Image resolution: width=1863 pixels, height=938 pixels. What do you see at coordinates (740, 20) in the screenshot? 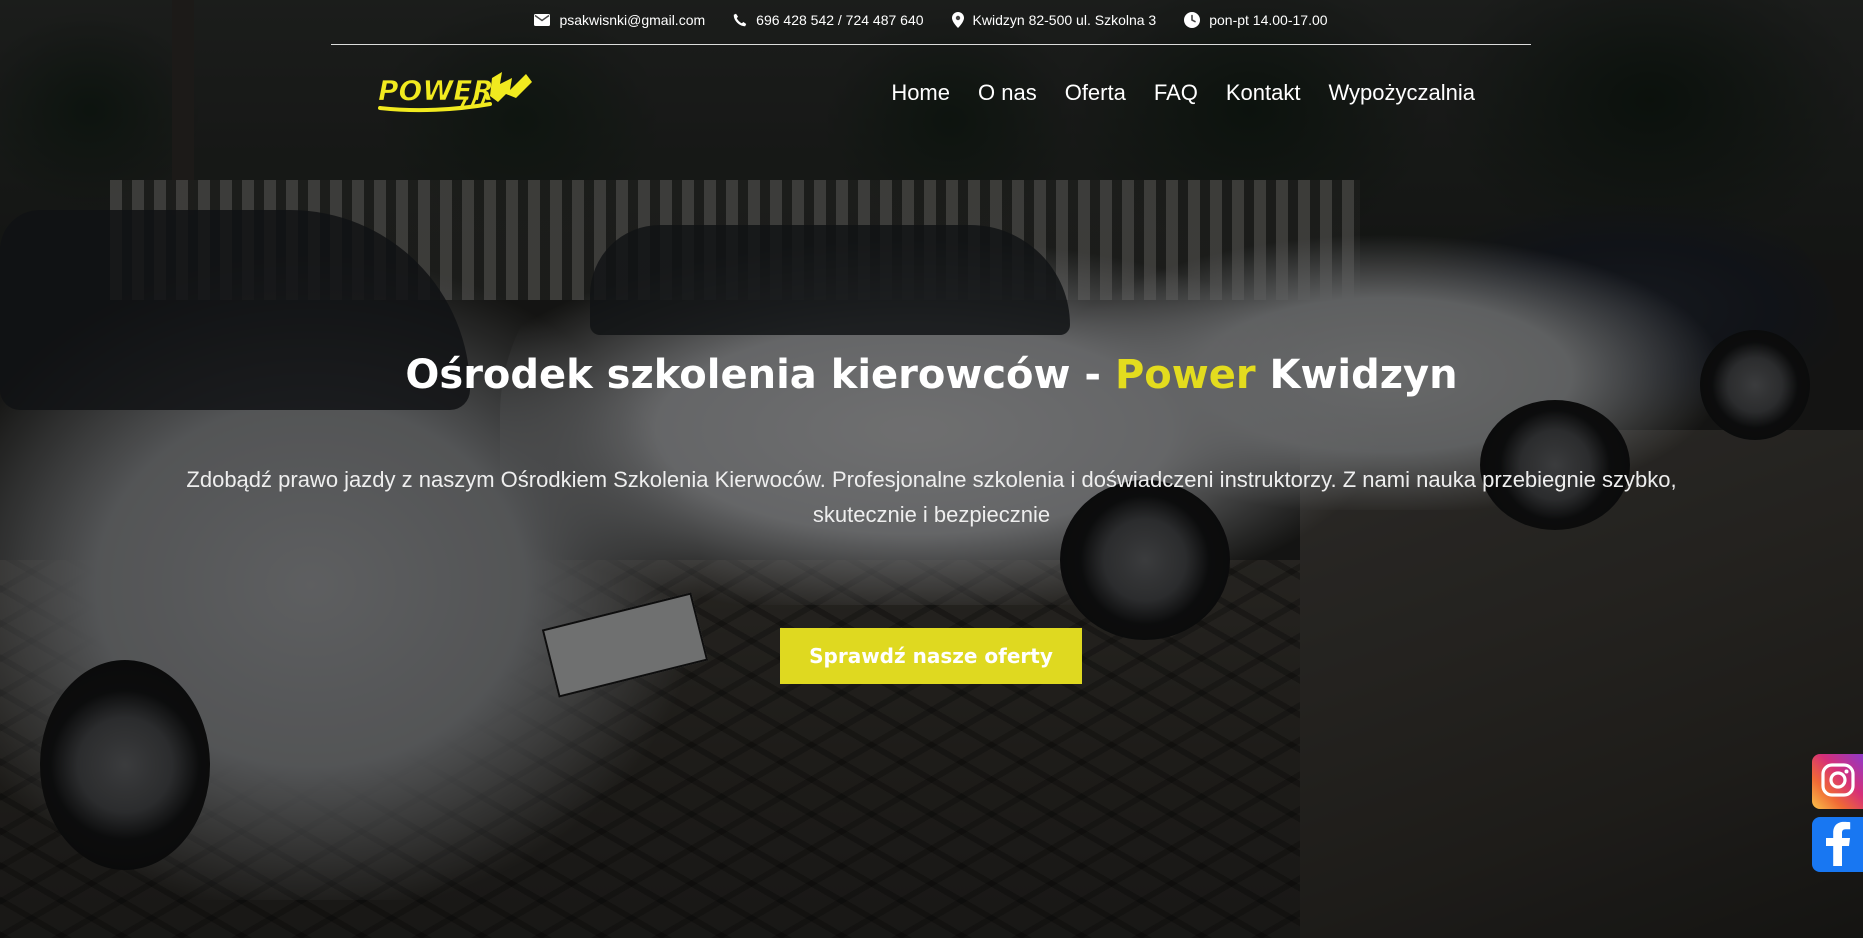
I see `phone-icon` at bounding box center [740, 20].